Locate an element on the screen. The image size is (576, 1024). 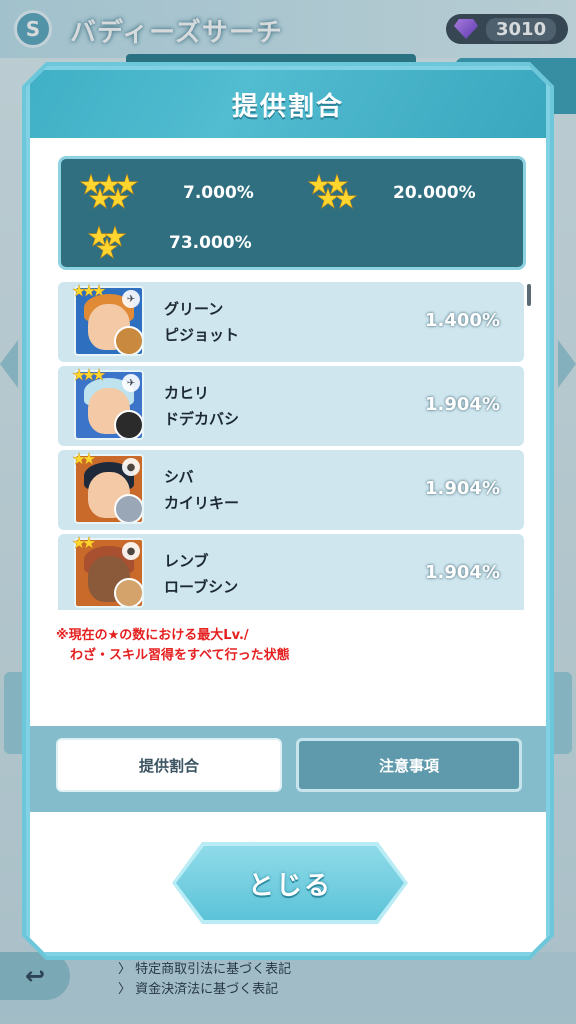
notice-text: ※現在の★の数における最大Lv./ わざ・スキル習得をすべて行った状態 is located at coordinates (173, 646).